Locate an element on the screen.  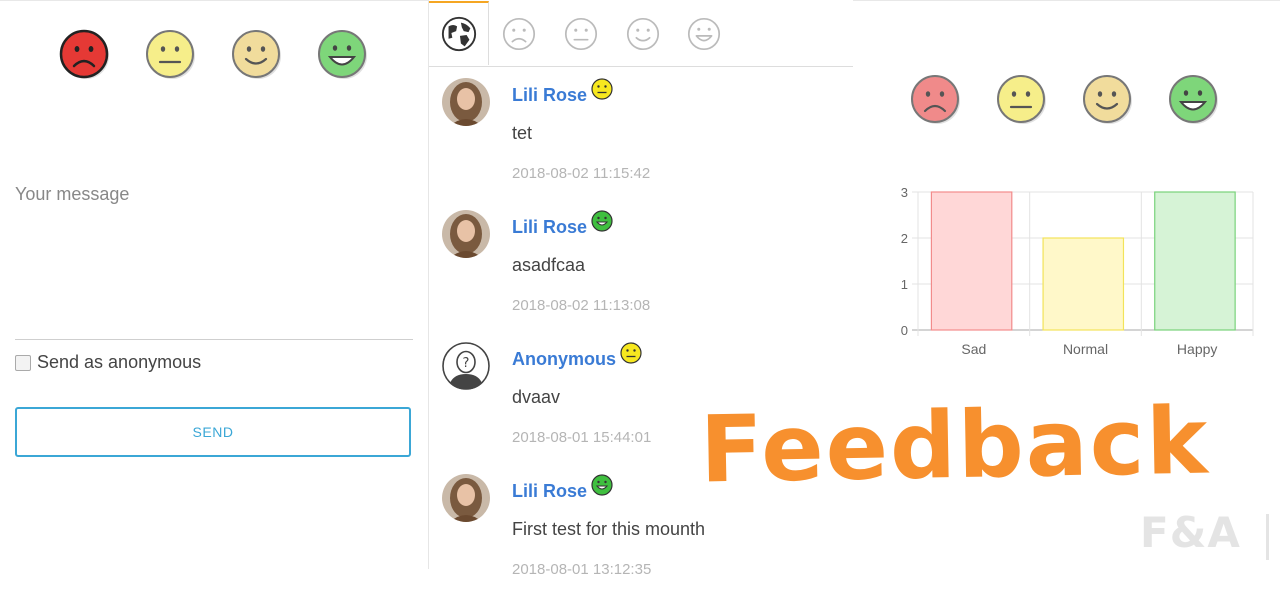
stat-mood-very-happy is located at coordinates (1194, 99).